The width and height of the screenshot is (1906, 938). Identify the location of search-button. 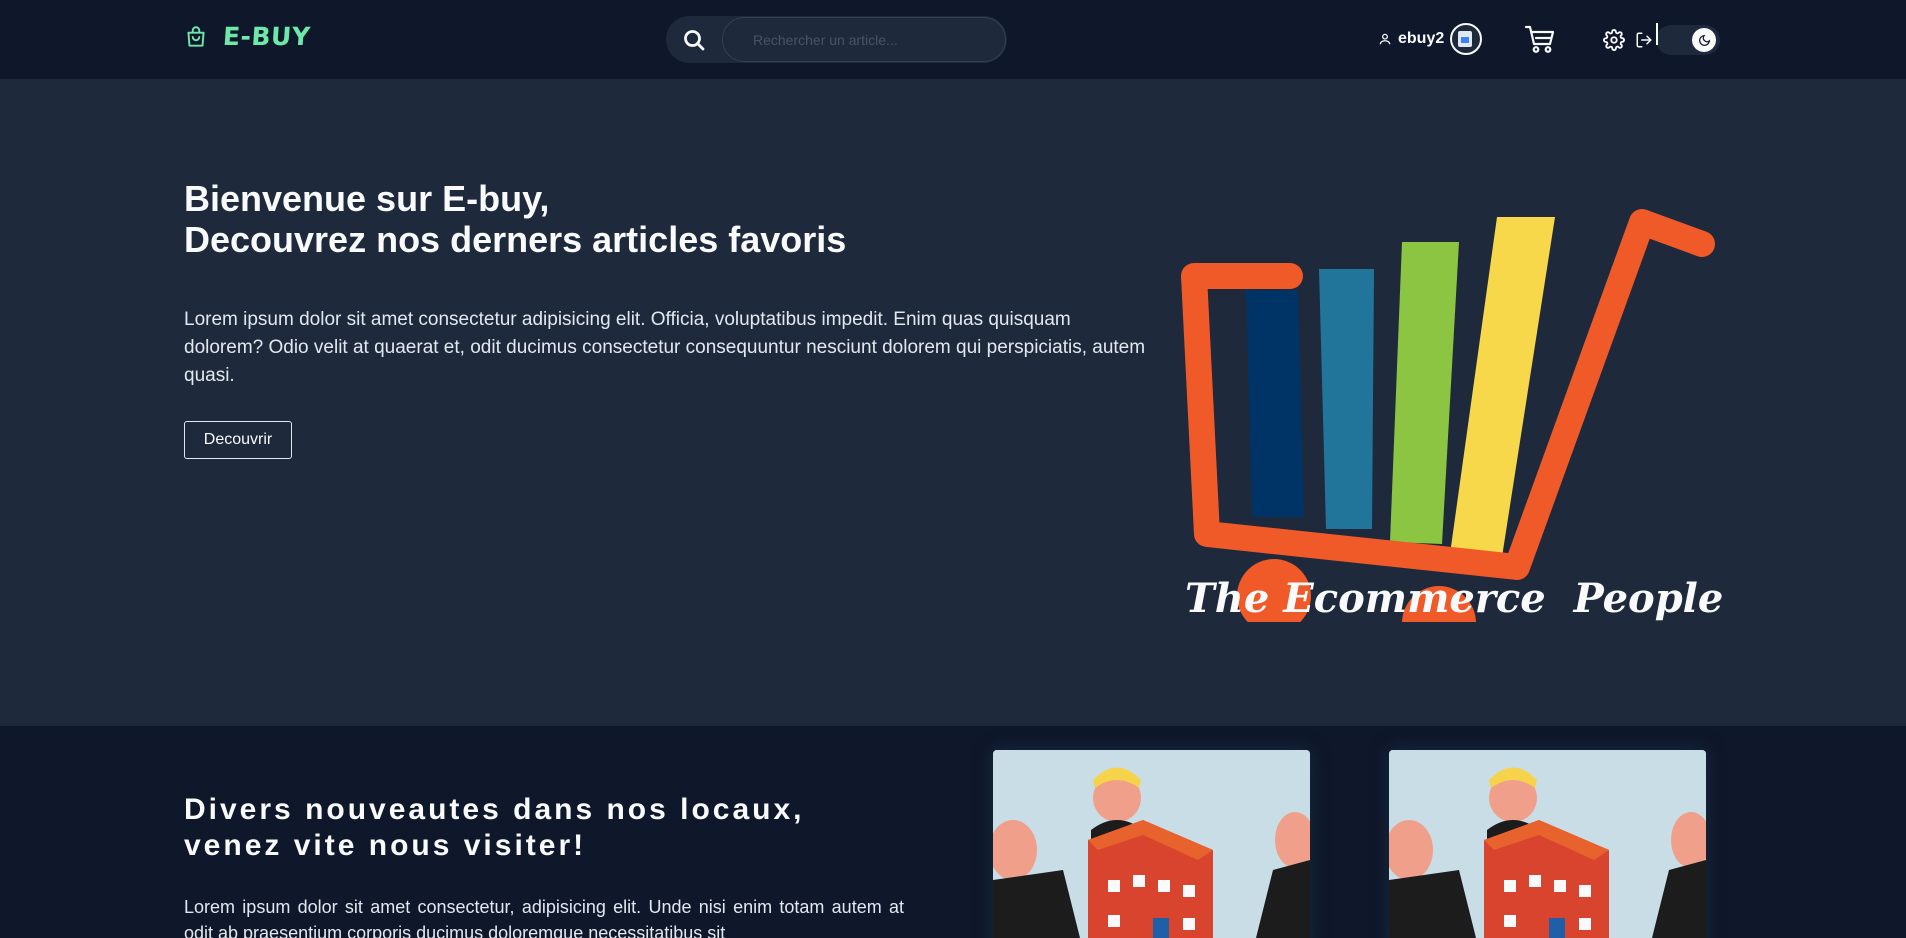
(694, 39).